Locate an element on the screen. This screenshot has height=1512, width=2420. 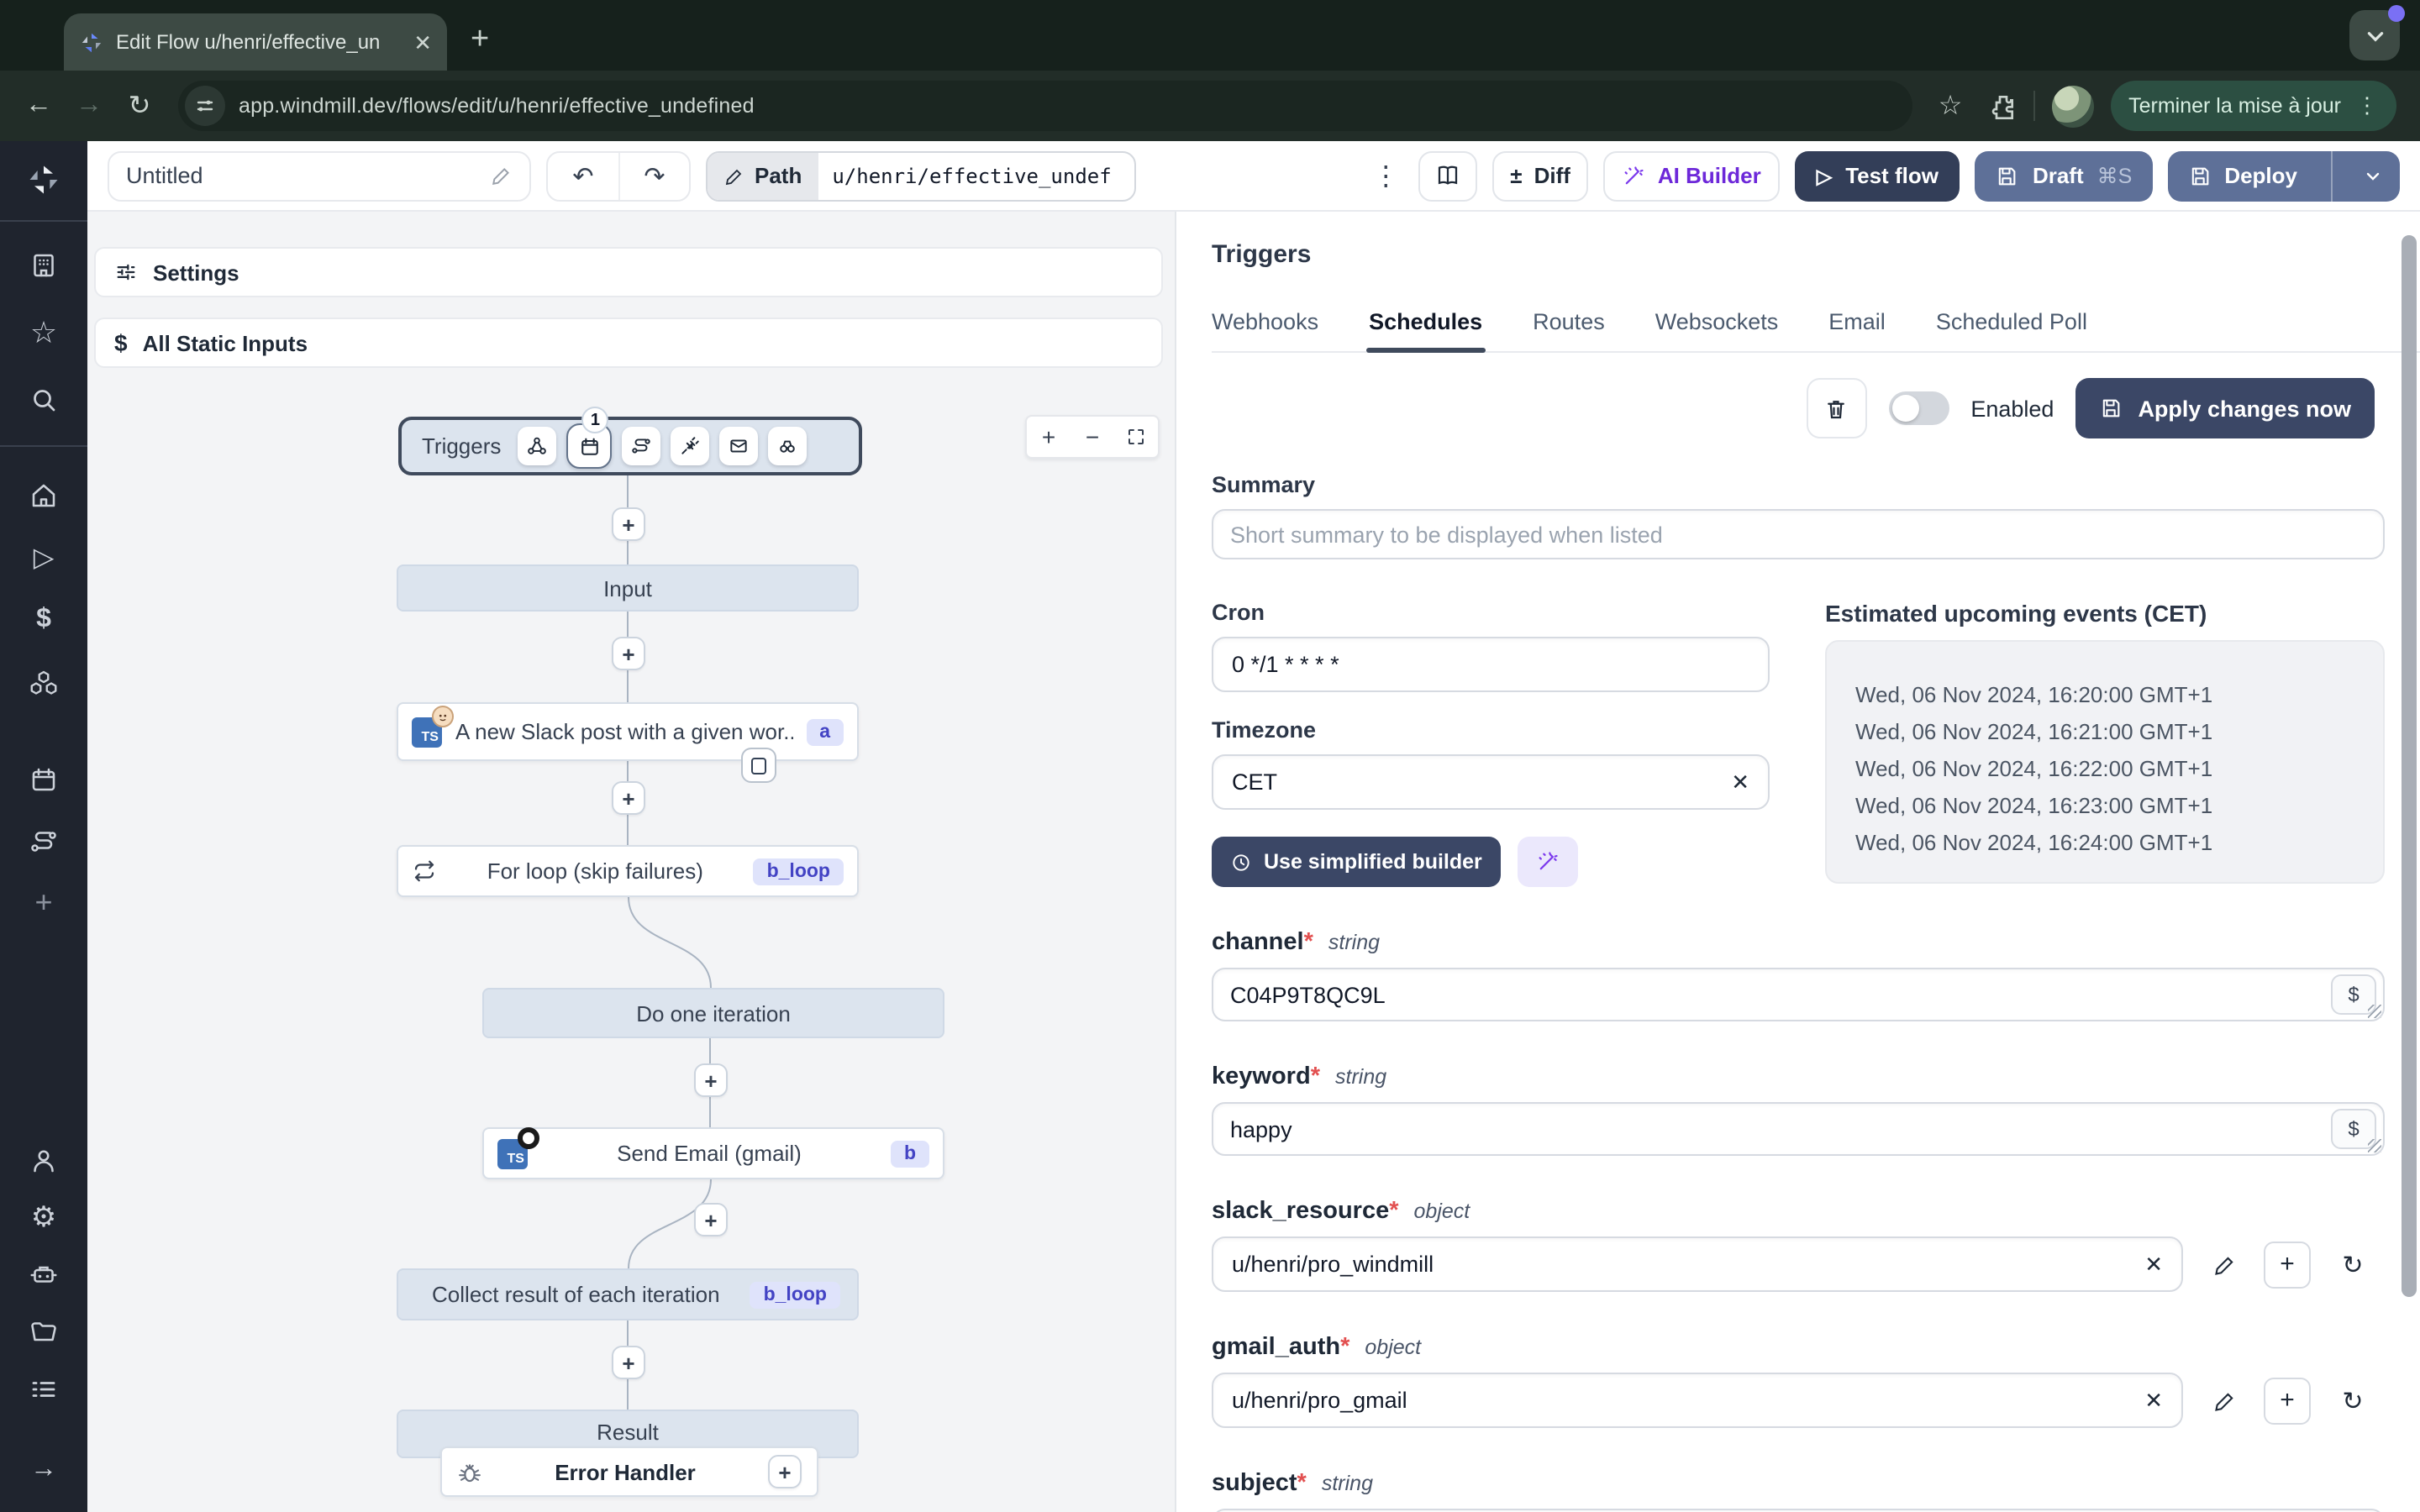
input-node: Input is located at coordinates (628, 588).